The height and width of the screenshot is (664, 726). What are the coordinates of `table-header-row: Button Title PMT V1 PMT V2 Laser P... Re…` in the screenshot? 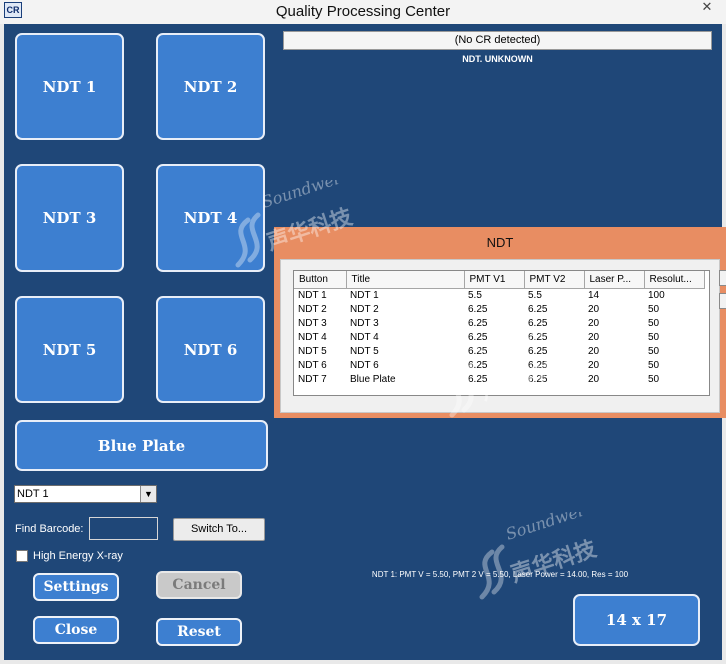 It's located at (499, 280).